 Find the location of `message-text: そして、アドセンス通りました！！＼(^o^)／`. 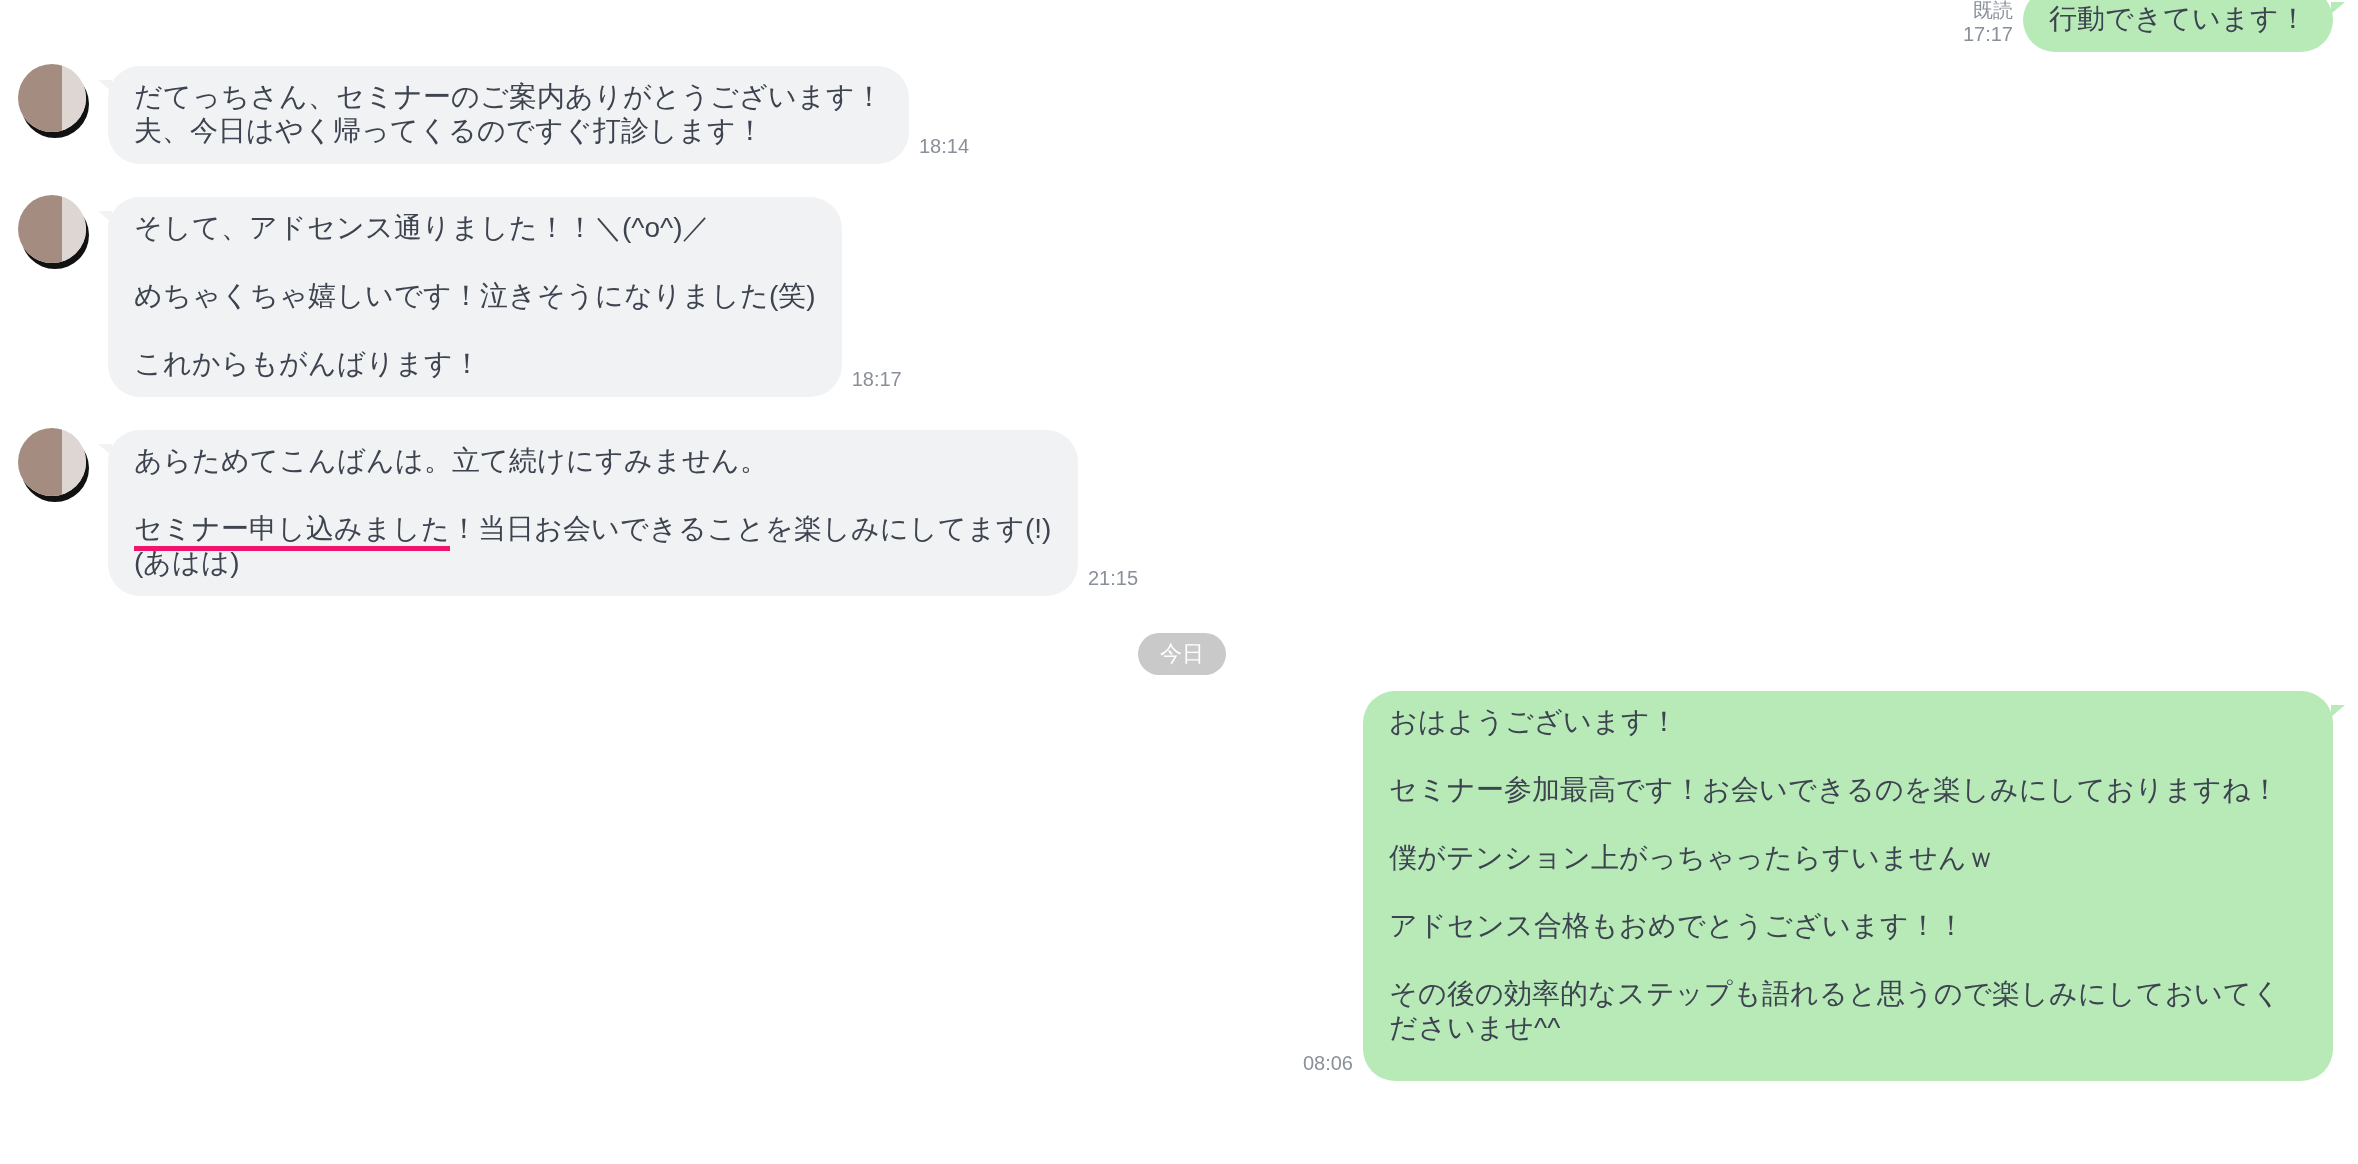

message-text: そして、アドセンス通りました！！＼(^o^)／ is located at coordinates (423, 228).